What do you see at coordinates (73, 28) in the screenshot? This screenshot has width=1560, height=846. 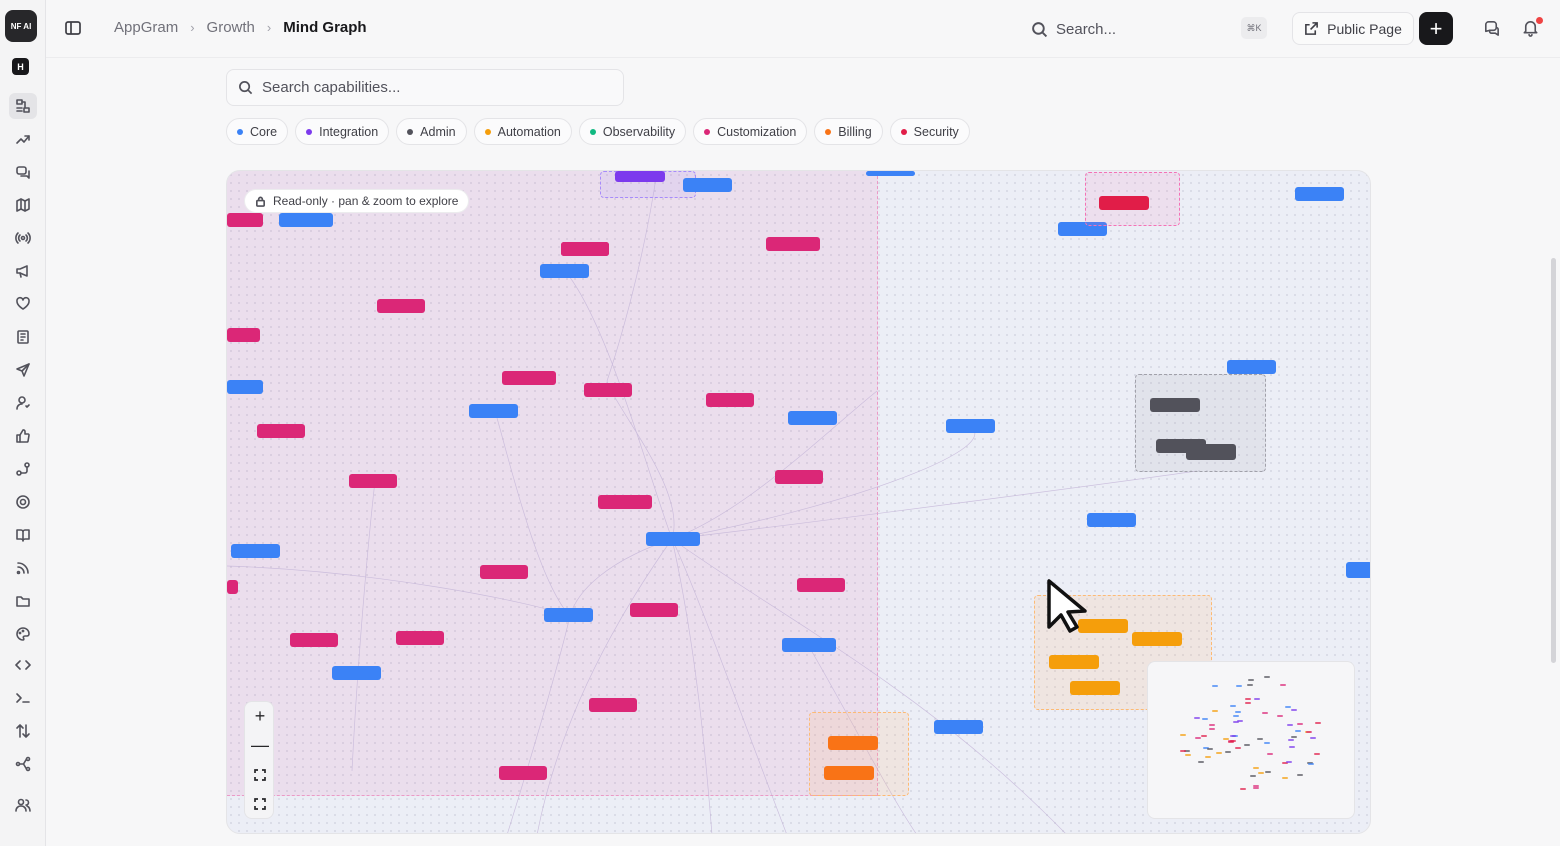 I see `sidebar-toggle-icon` at bounding box center [73, 28].